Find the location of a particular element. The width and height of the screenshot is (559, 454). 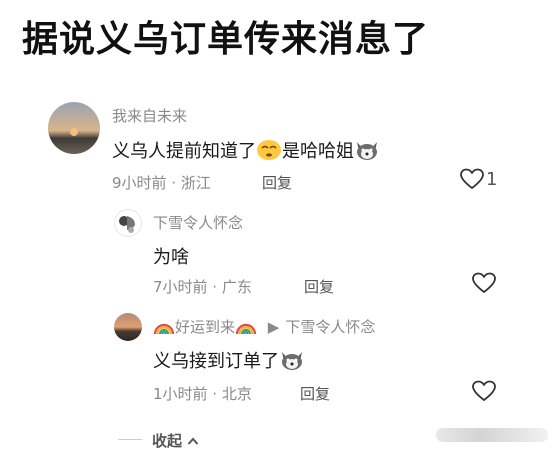

watermark is located at coordinates (492, 435).